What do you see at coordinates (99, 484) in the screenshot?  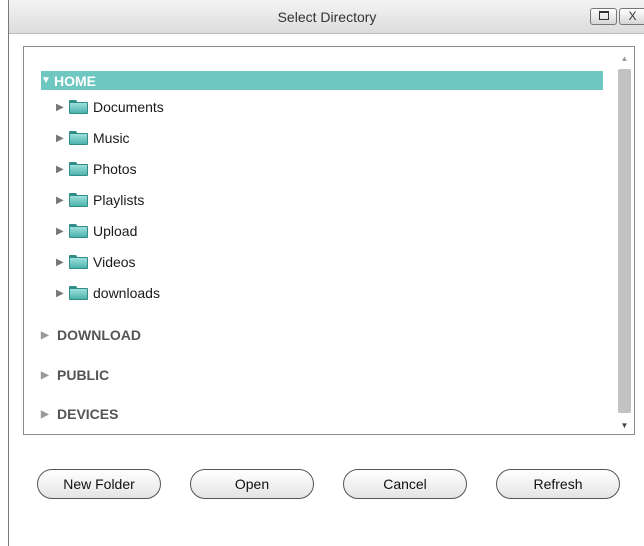 I see `new-folder-button: New Folder` at bounding box center [99, 484].